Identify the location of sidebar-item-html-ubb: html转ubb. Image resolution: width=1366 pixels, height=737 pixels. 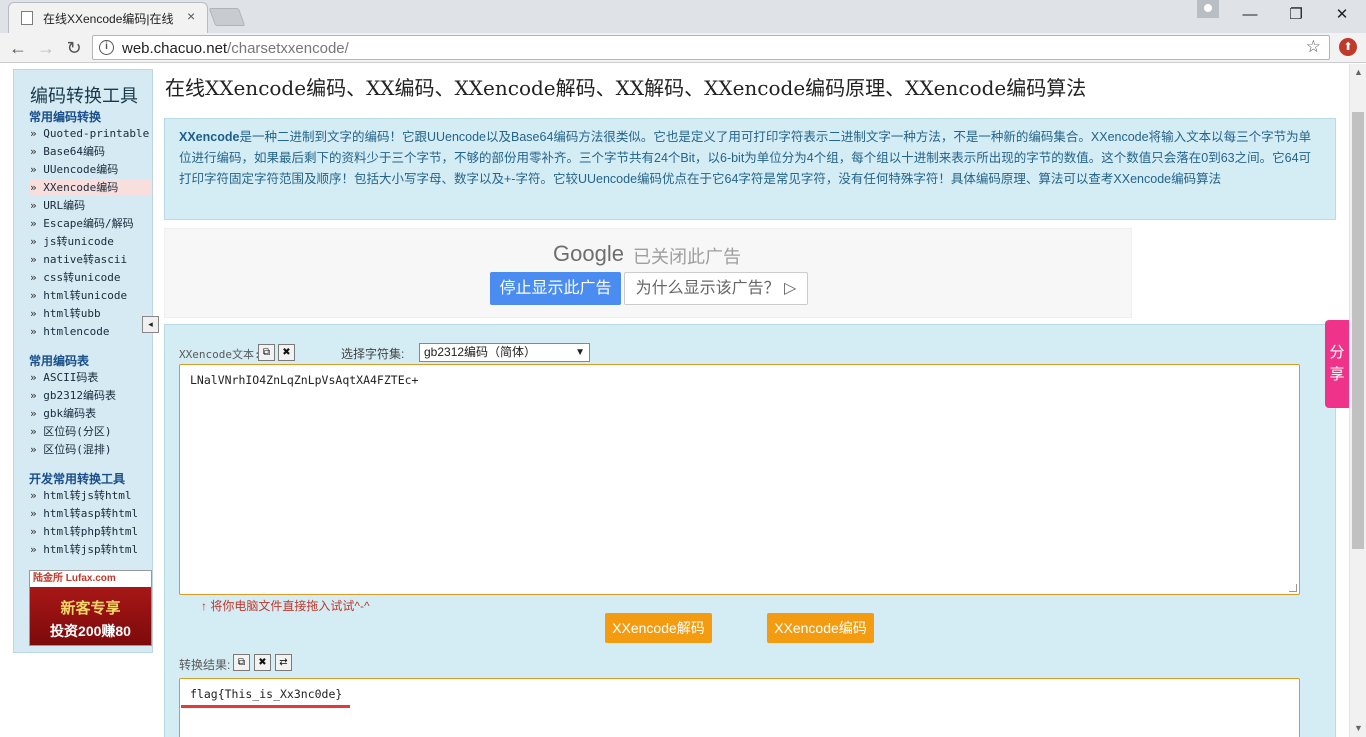
(91, 313).